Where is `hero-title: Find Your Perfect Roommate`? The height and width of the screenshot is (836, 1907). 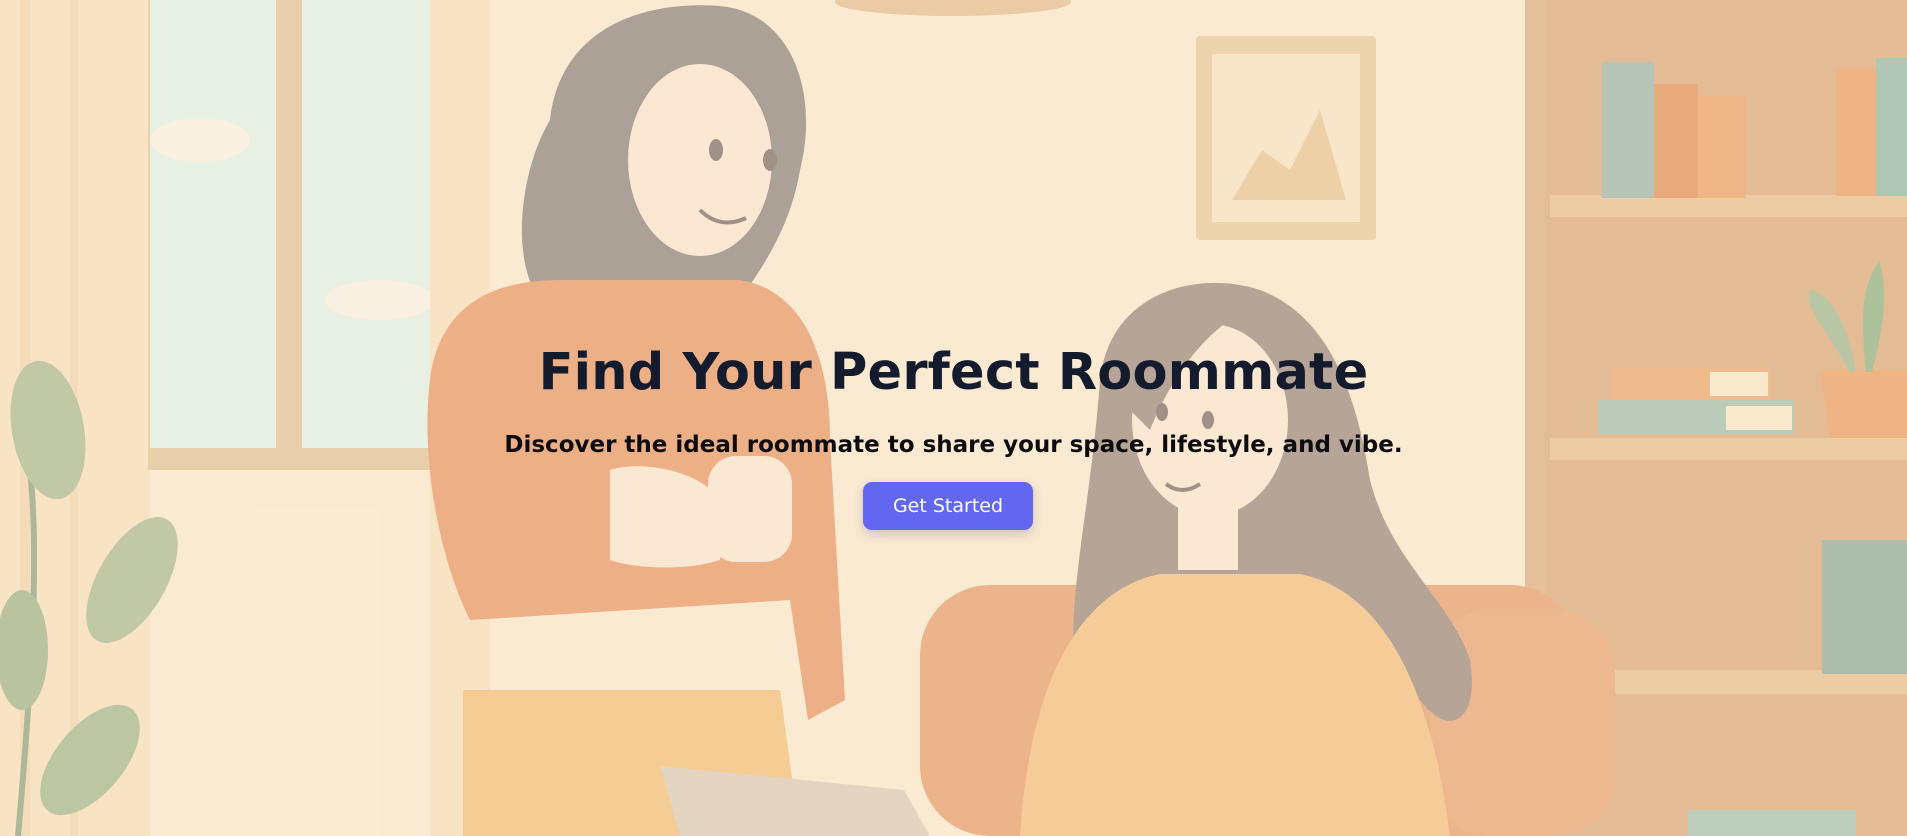 hero-title: Find Your Perfect Roommate is located at coordinates (953, 372).